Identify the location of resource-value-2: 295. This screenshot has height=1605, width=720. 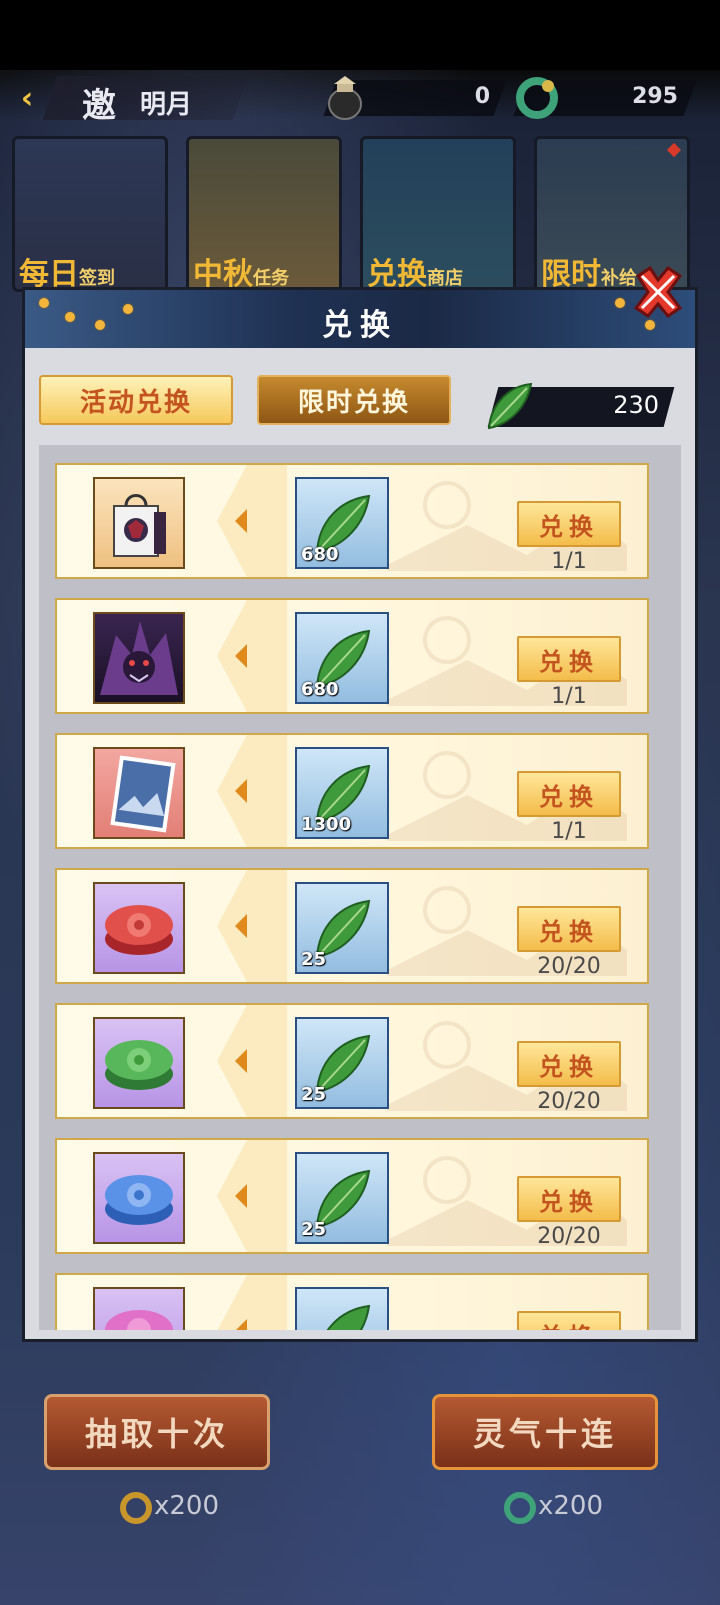
(655, 96).